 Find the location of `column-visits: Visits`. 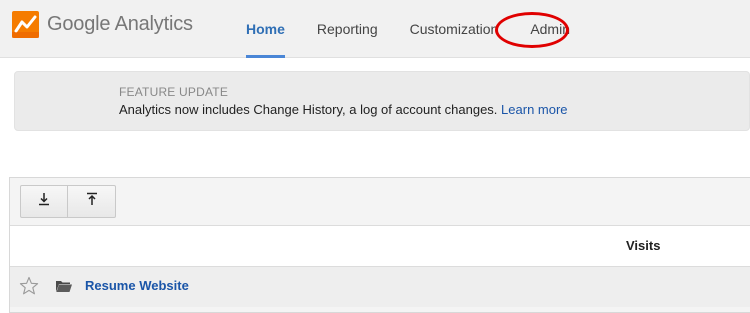

column-visits: Visits is located at coordinates (643, 245).